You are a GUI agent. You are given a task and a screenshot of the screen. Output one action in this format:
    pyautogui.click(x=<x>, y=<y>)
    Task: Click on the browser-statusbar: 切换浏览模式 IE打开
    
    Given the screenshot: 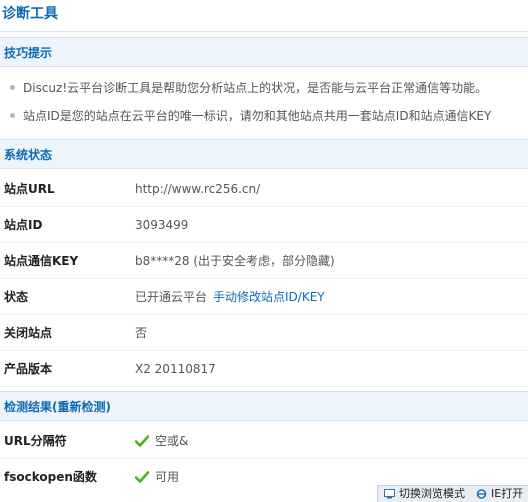 What is the action you would take?
    pyautogui.click(x=452, y=493)
    